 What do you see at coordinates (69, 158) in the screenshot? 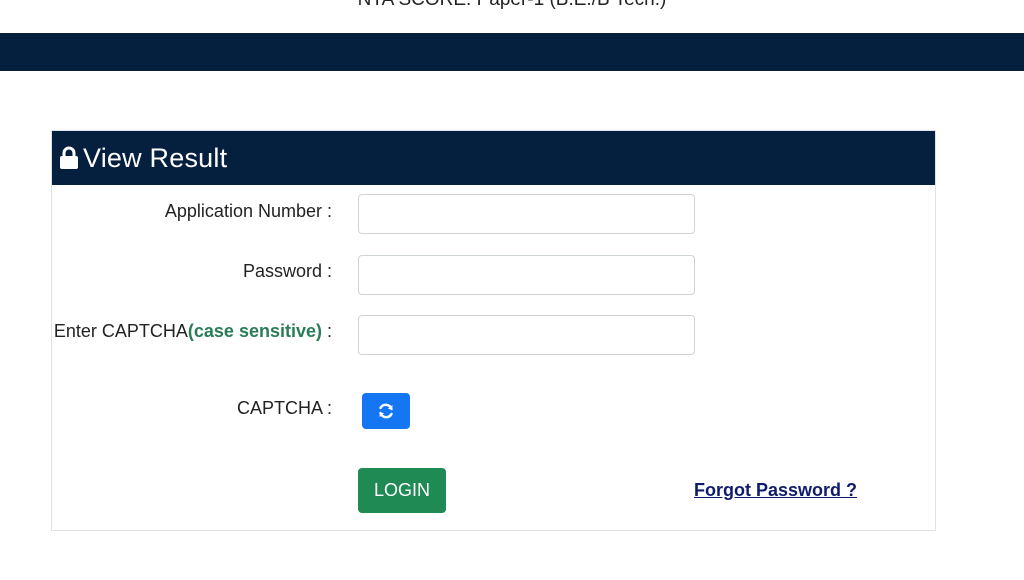
I see `lock-icon` at bounding box center [69, 158].